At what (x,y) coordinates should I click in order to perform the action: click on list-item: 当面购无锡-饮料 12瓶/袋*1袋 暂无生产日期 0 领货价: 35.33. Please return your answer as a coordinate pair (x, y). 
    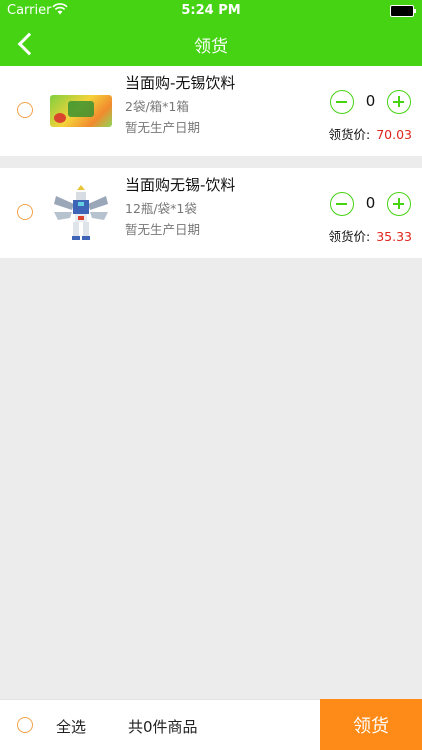
    Looking at the image, I should click on (211, 213).